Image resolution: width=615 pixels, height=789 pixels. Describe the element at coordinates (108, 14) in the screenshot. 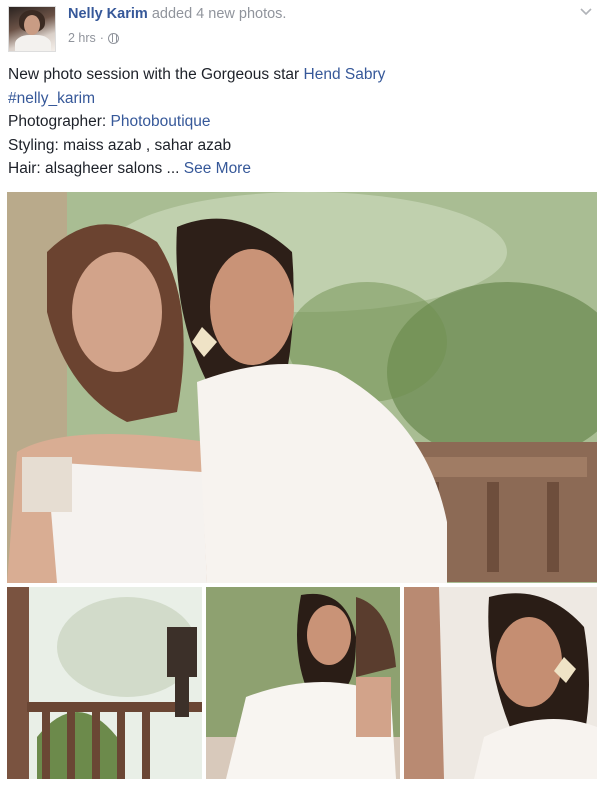

I see `author-name-link: Nelly Karim` at that location.